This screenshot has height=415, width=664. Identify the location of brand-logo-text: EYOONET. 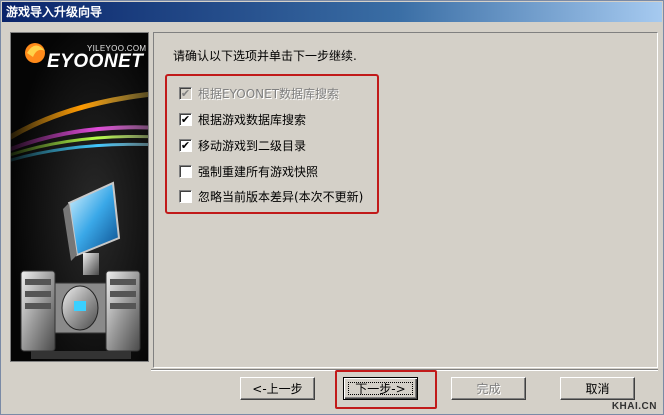
(95, 61).